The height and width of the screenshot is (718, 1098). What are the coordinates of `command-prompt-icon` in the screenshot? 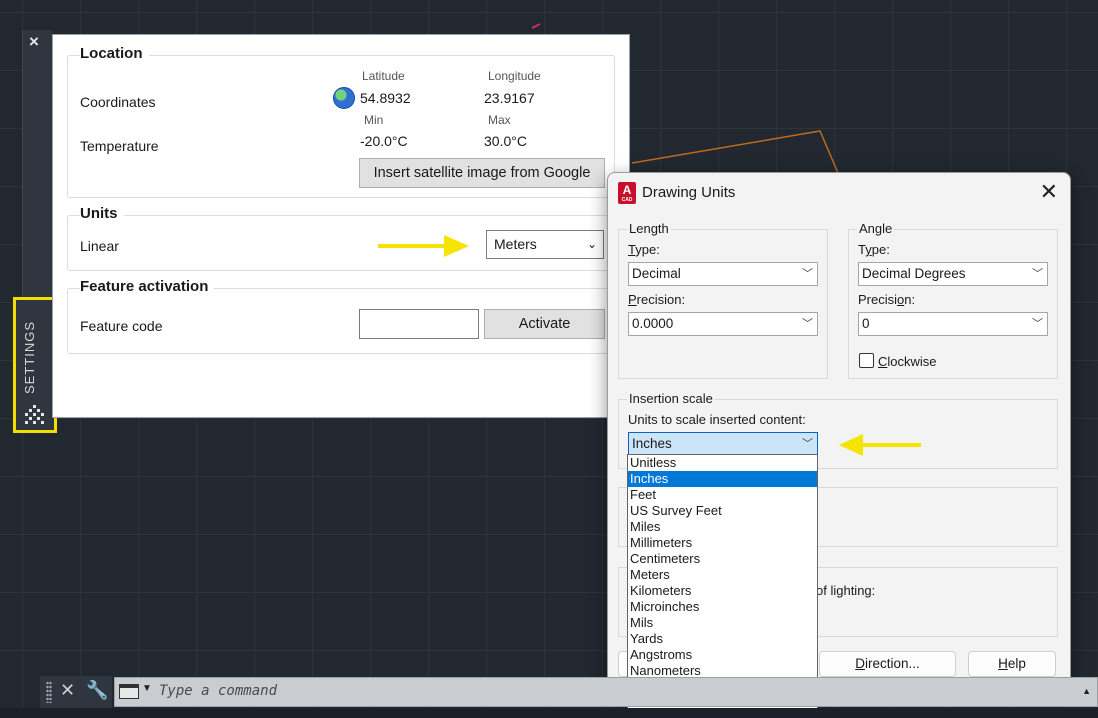 It's located at (129, 691).